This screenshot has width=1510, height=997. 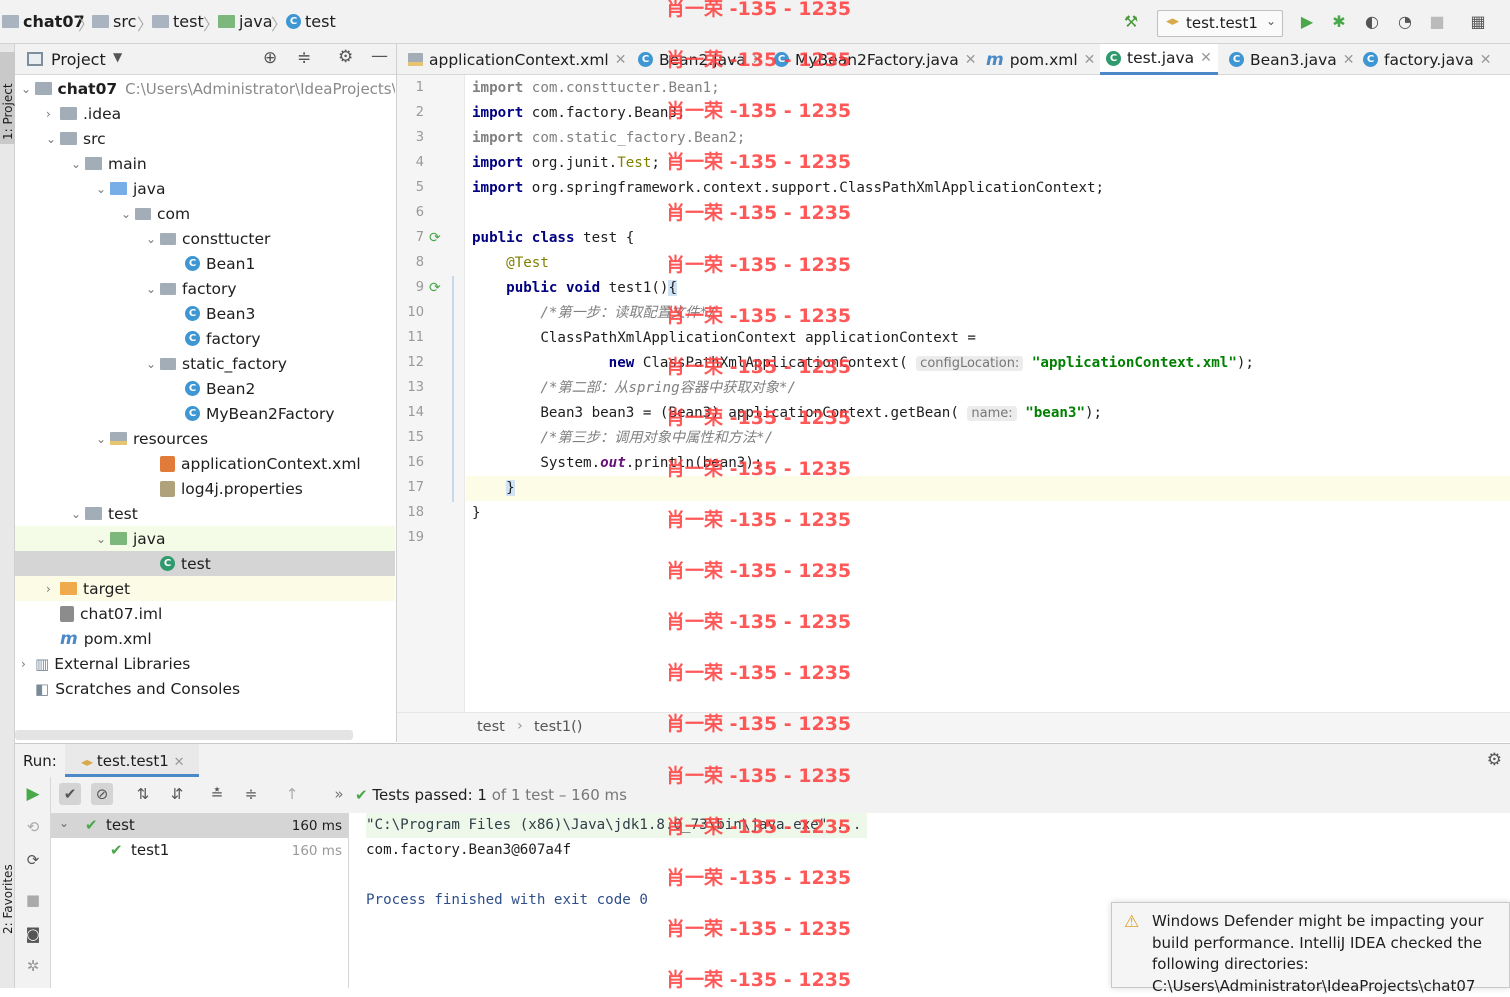 I want to click on sort-duration-icon: ⇵, so click(x=177, y=794).